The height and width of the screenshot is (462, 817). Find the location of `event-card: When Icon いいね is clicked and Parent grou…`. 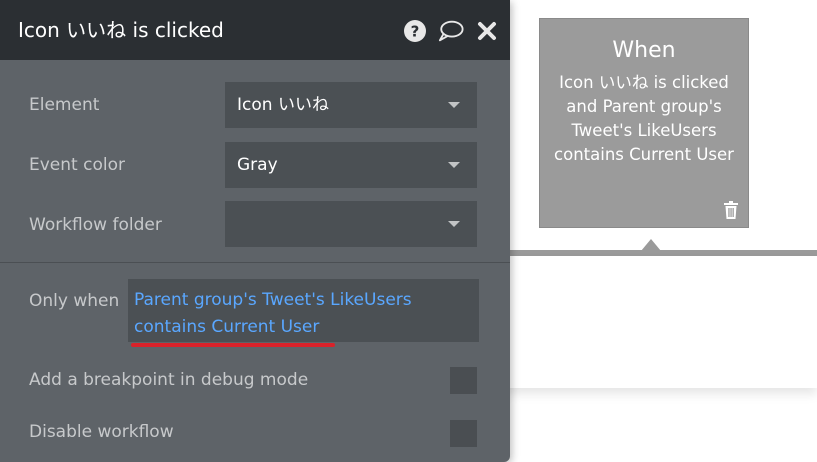

event-card: When Icon いいね is clicked and Parent grou… is located at coordinates (644, 123).